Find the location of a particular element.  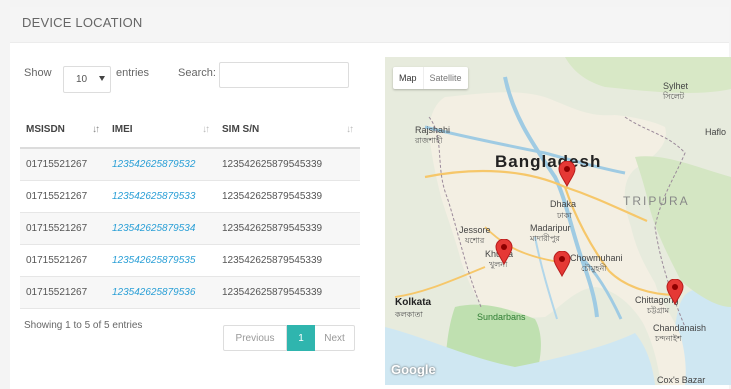

imei-cell: 123542625879536 is located at coordinates (161, 292).